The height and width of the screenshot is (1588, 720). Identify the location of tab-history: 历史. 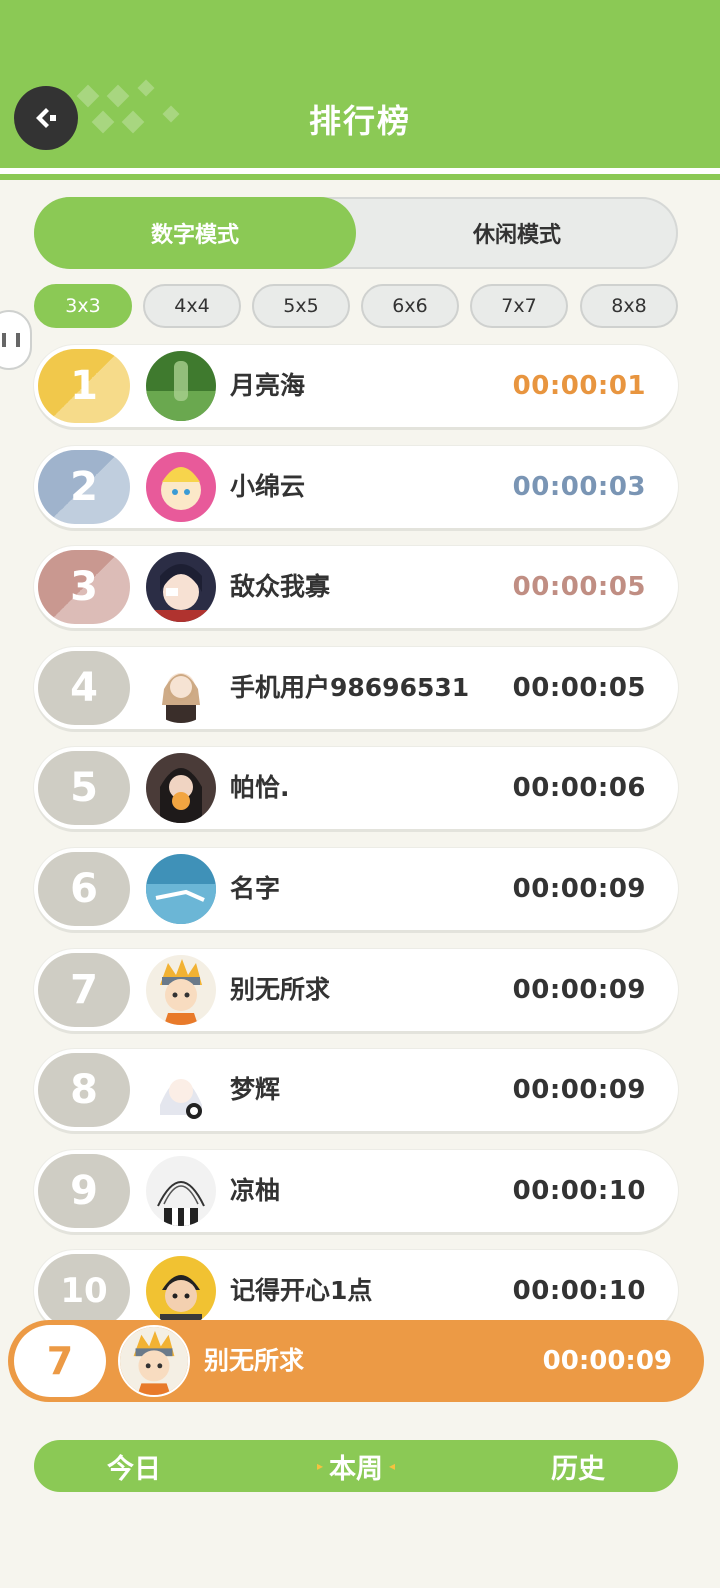
(578, 1466).